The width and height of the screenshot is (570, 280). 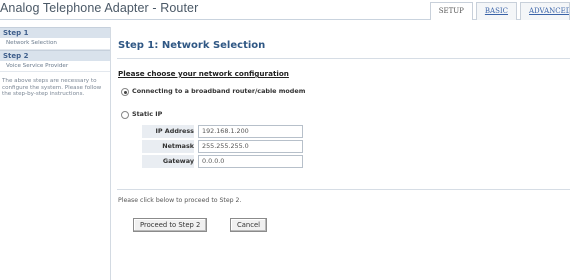 I want to click on sidebar-step-1-heading: Step 1, so click(x=55, y=32).